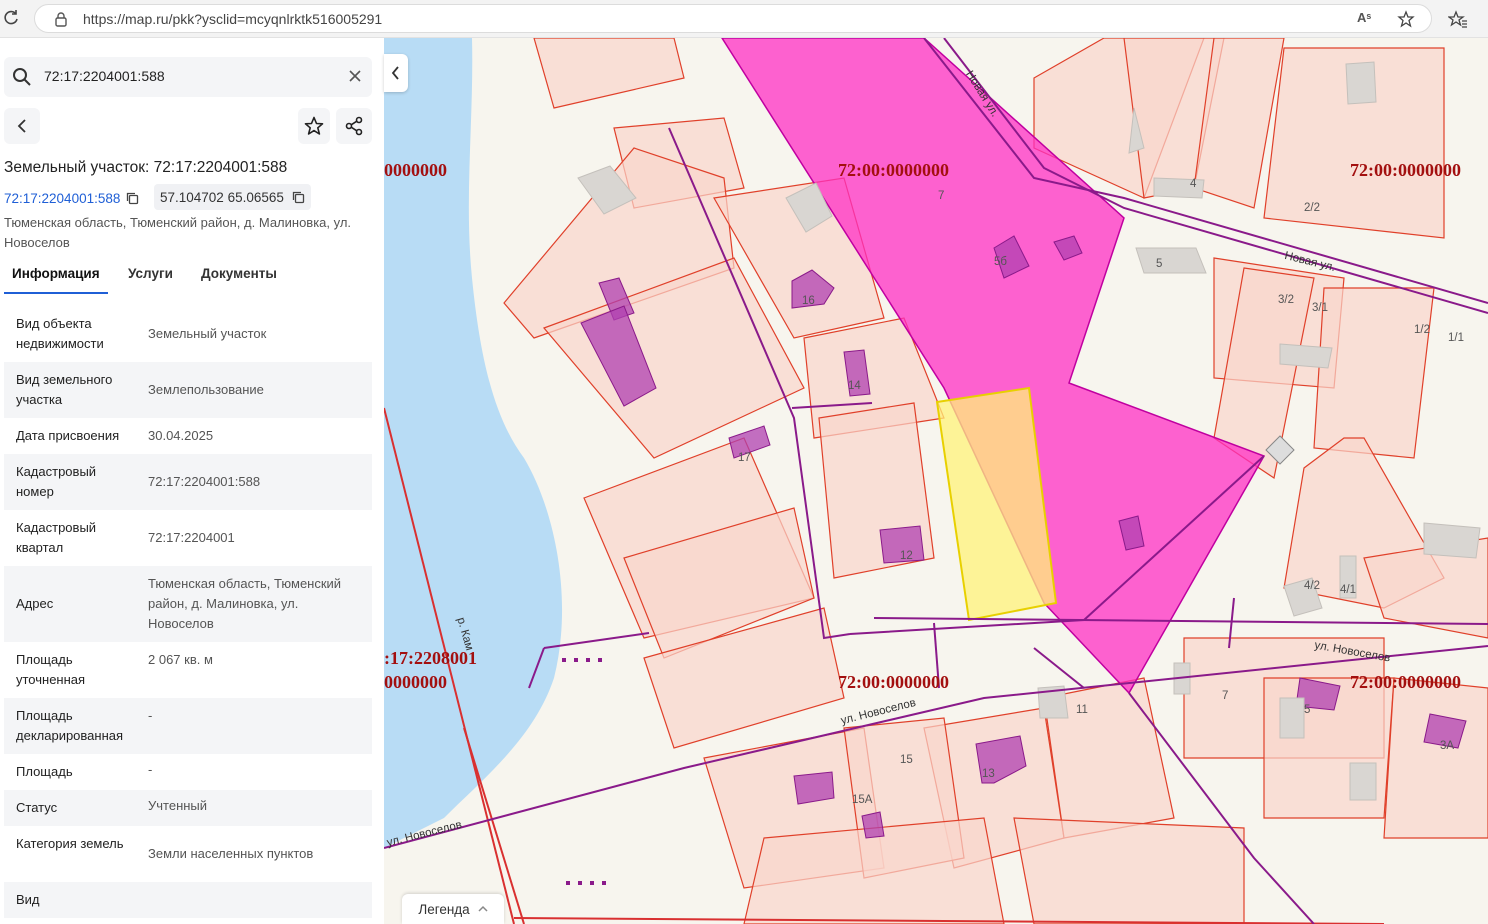 This screenshot has height=924, width=1488. What do you see at coordinates (415, 682) in the screenshot?
I see `cad-label: 0000000` at bounding box center [415, 682].